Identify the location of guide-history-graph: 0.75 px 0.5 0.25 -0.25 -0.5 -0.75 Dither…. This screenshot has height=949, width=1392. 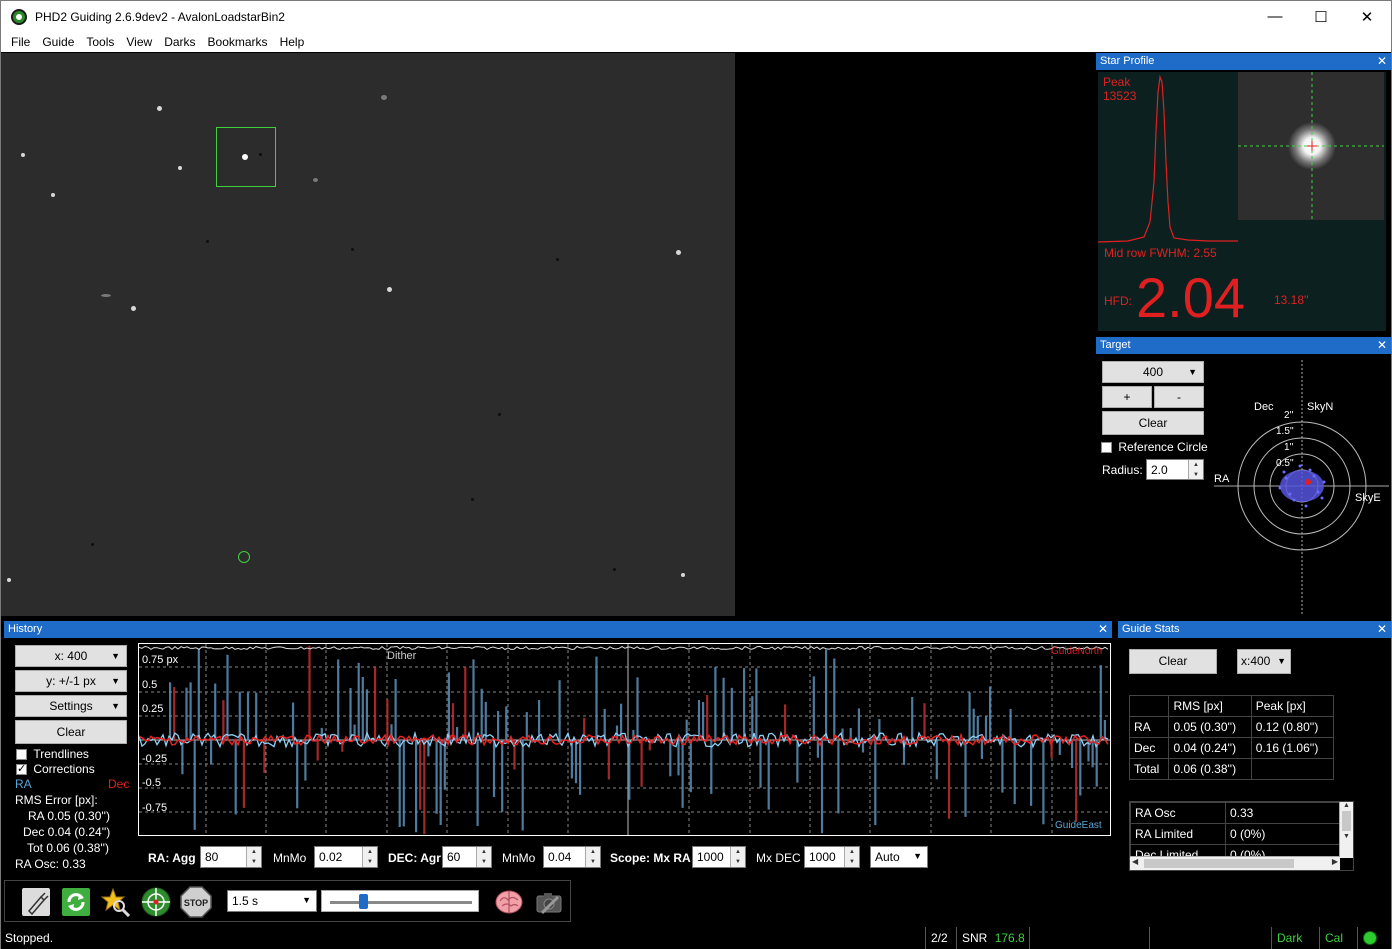
(624, 739).